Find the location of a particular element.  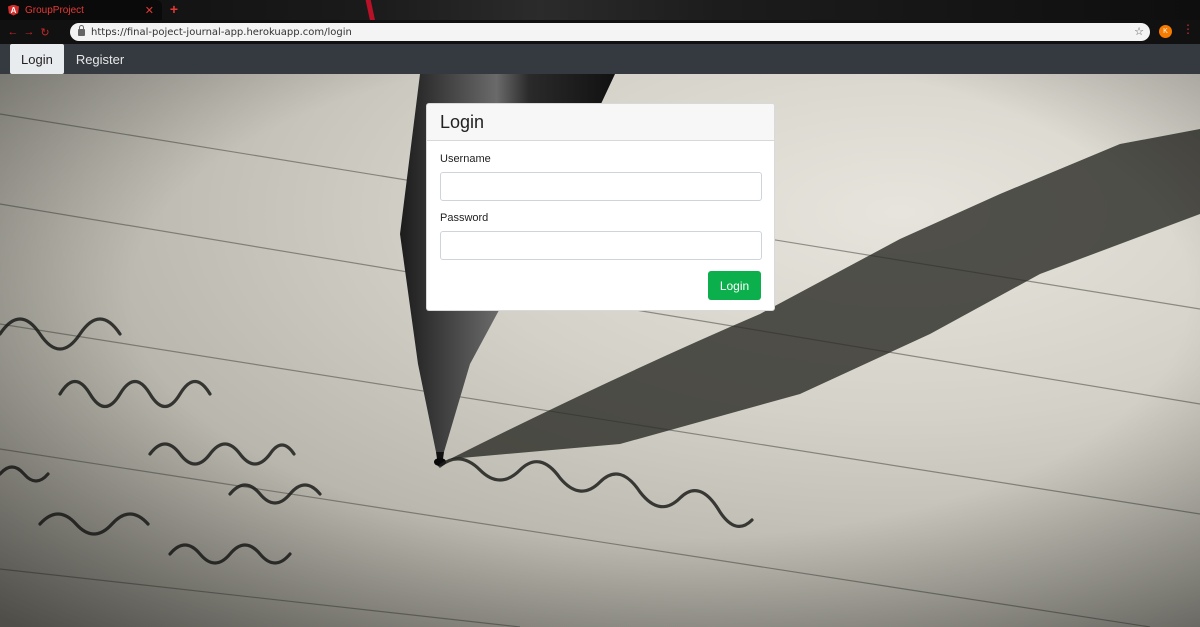

login-card-header: Login is located at coordinates (600, 122).